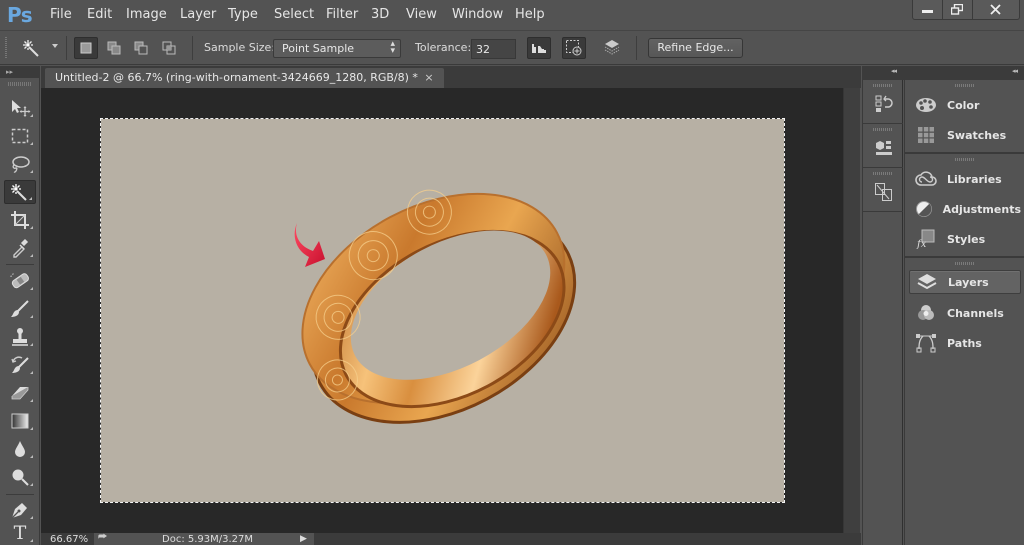 The image size is (1024, 545). What do you see at coordinates (20, 248) in the screenshot?
I see `eyedropper-tool` at bounding box center [20, 248].